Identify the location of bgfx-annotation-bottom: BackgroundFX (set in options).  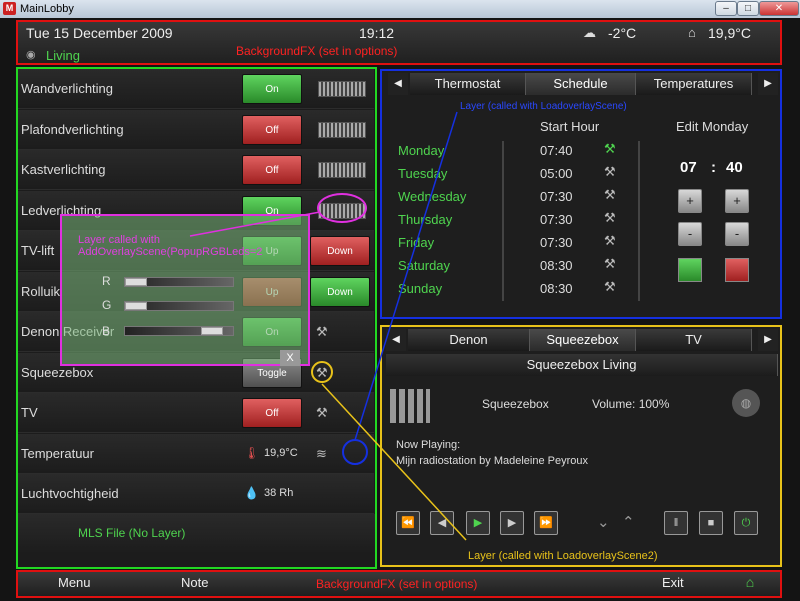
(397, 584).